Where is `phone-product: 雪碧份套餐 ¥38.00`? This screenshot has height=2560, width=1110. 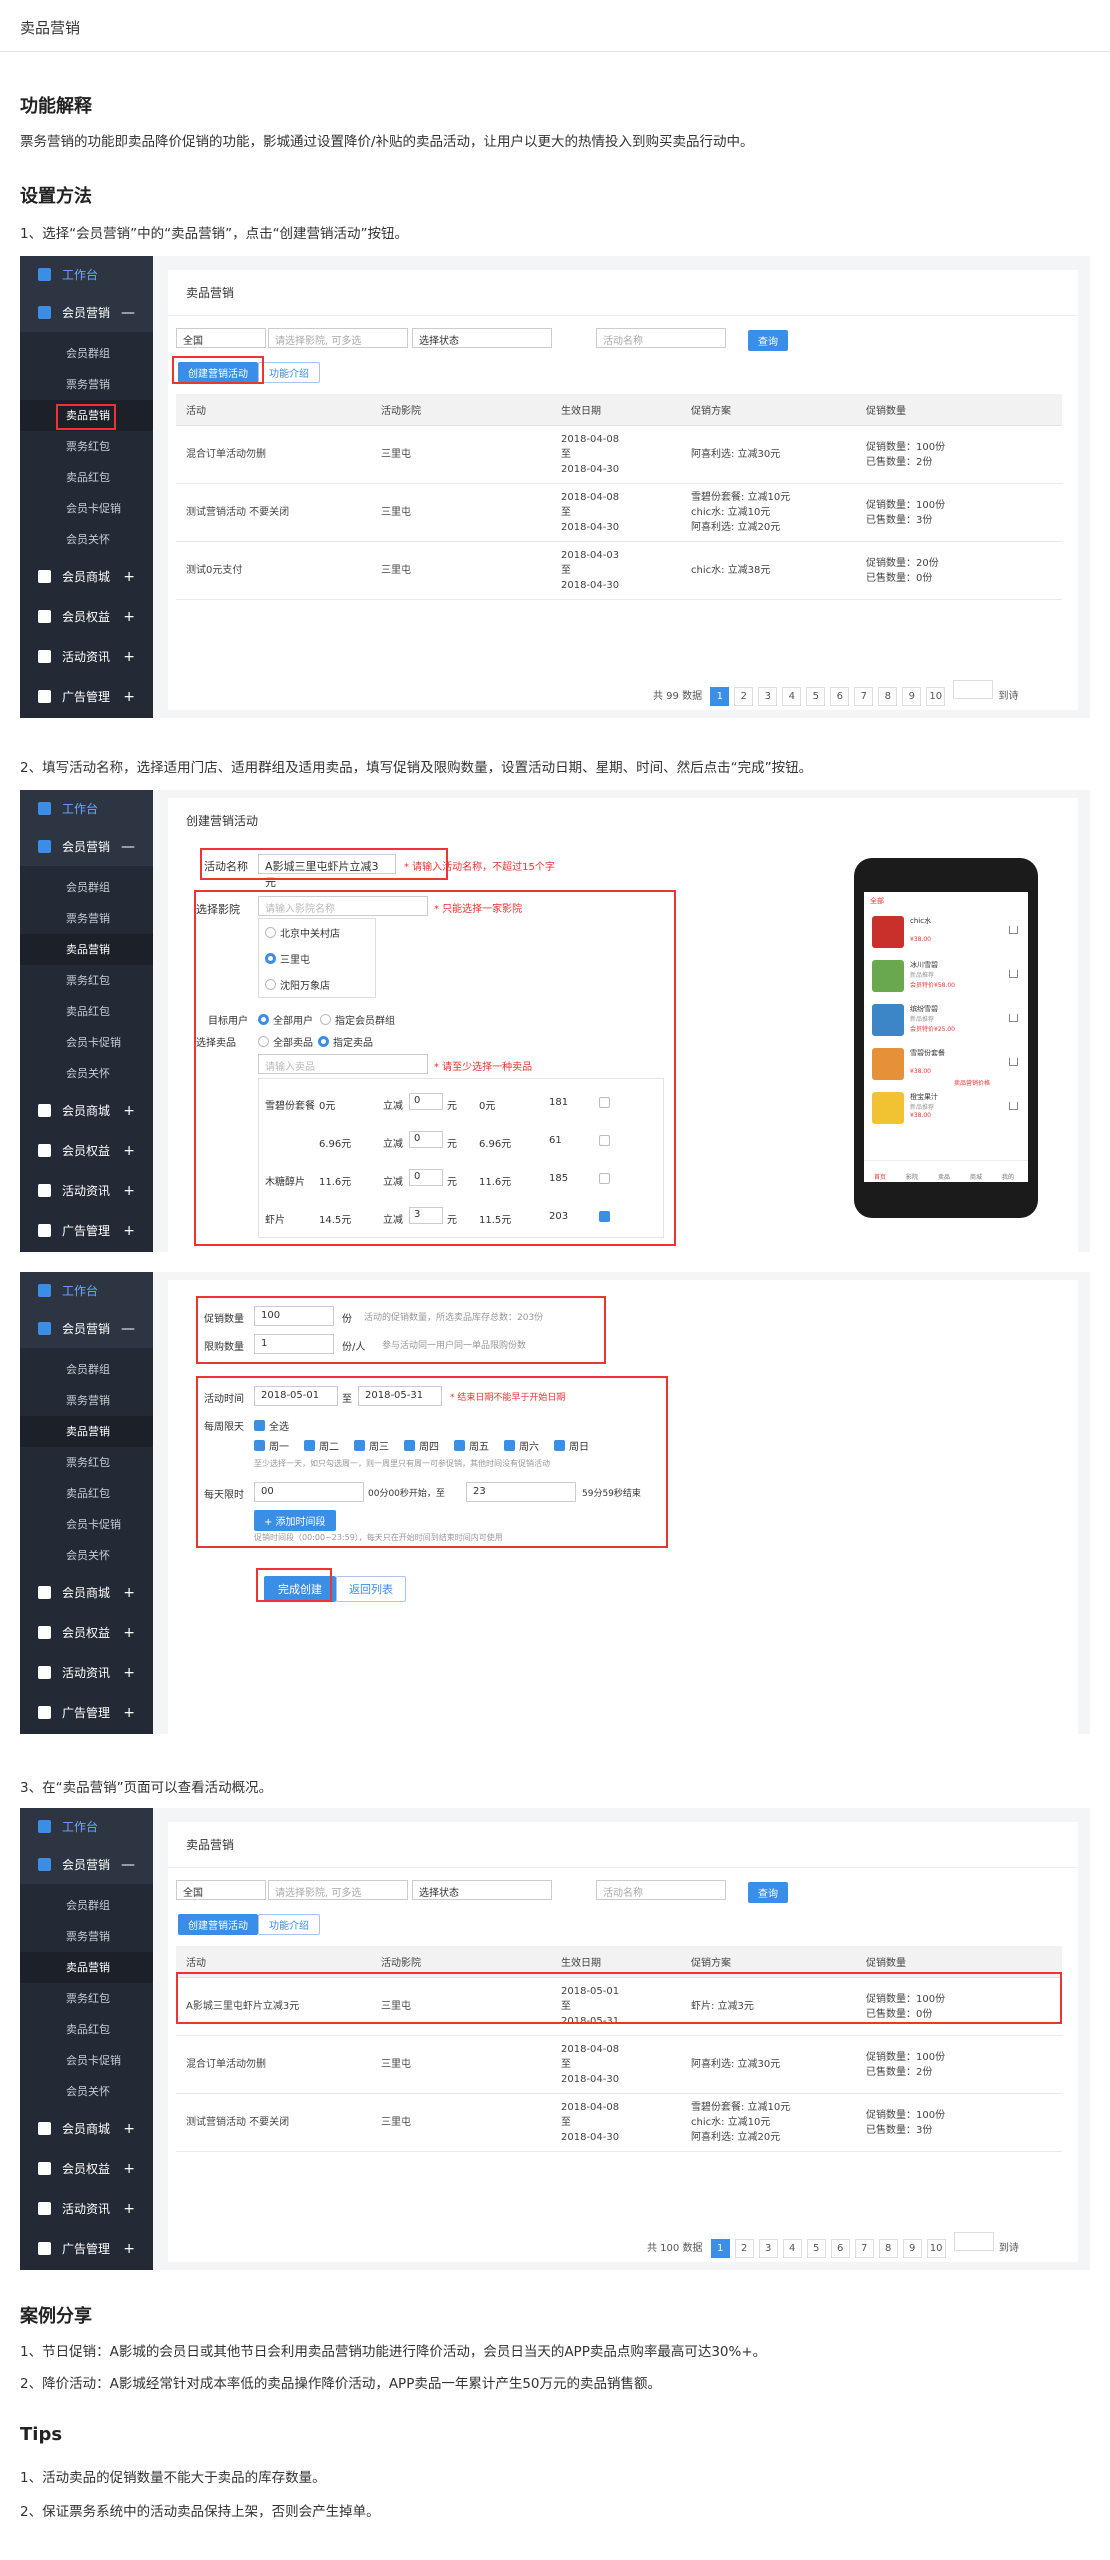
phone-product: 雪碧份套餐 ¥38.00 is located at coordinates (947, 1064).